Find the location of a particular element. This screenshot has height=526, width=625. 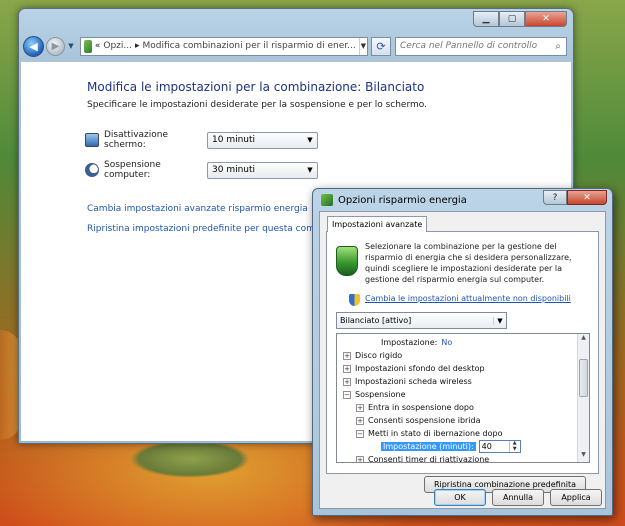

display-off-value: 10 minuti is located at coordinates (234, 140).